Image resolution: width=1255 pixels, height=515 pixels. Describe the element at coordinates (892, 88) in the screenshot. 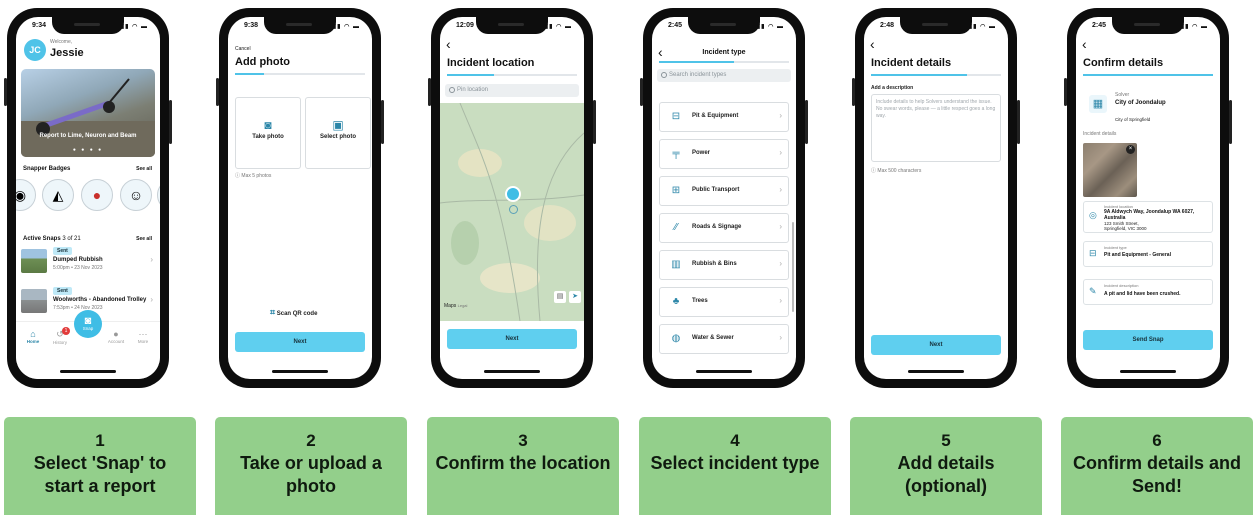

I see `add-description-label: Add a description` at that location.